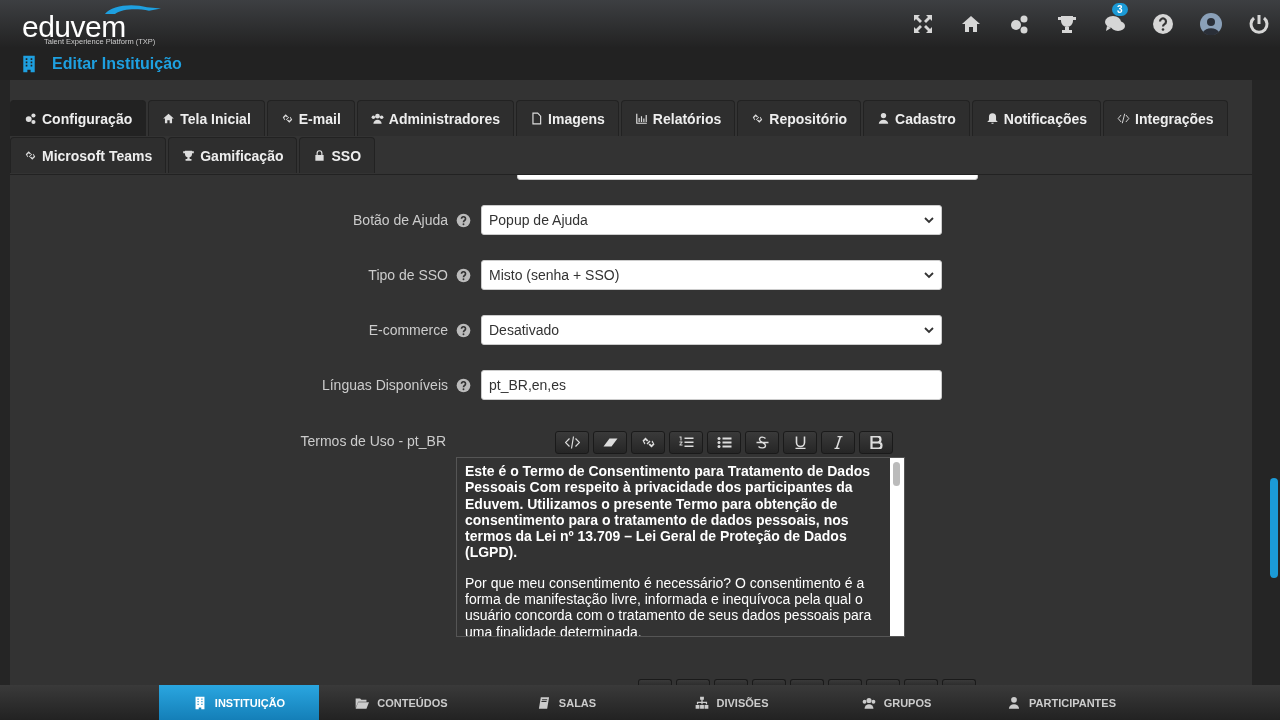 This screenshot has width=1280, height=720. I want to click on page-title: Editar Instituição, so click(117, 64).